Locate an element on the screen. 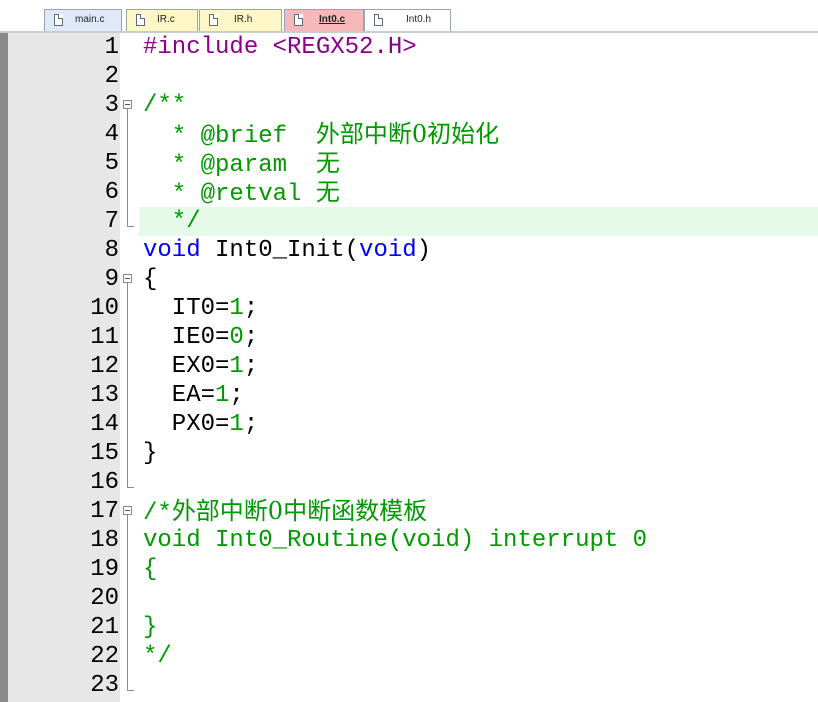 The width and height of the screenshot is (818, 702). assignment: EA= is located at coordinates (179, 395).